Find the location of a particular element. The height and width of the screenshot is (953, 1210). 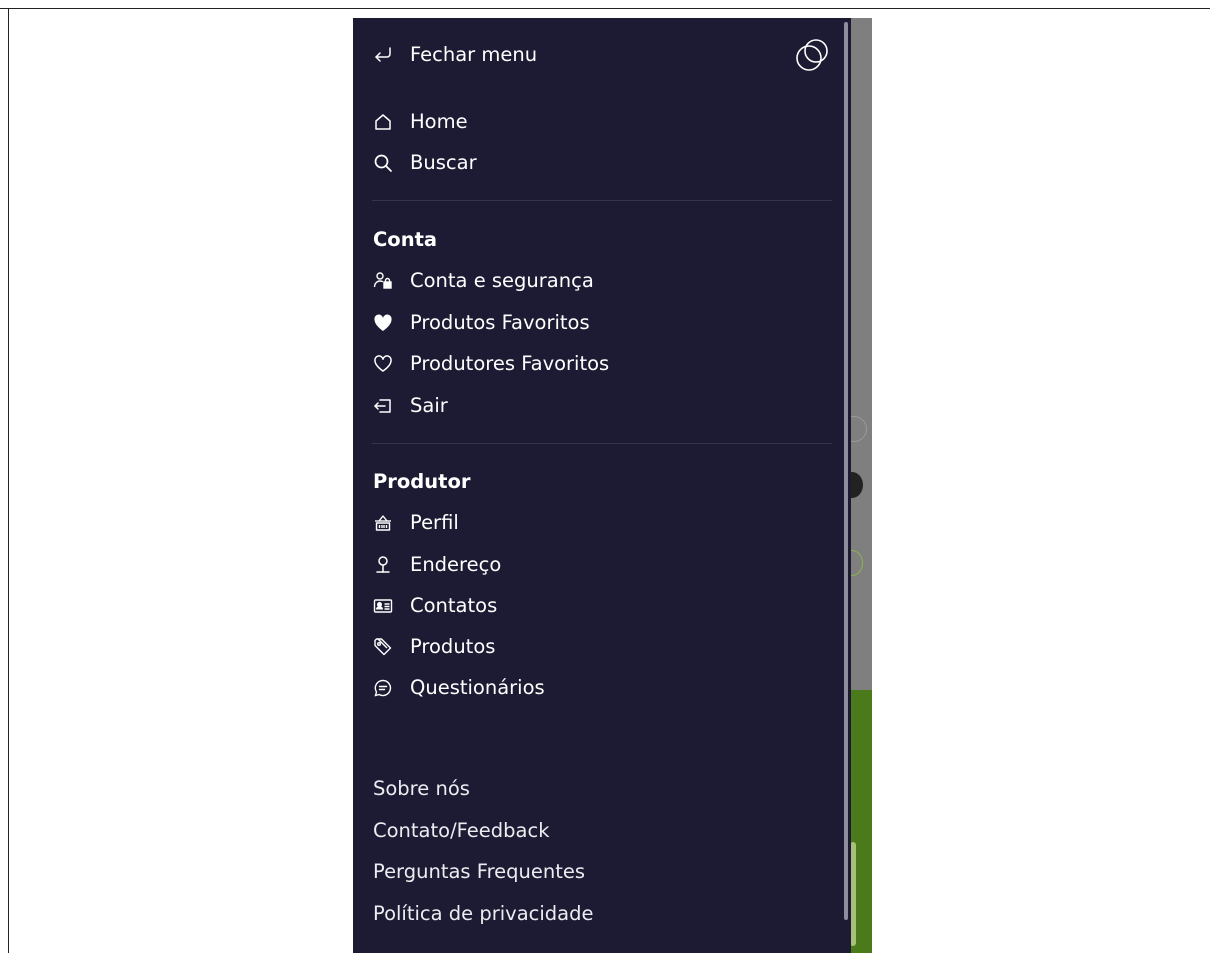

menu-item-products: Produtos is located at coordinates (434, 647).